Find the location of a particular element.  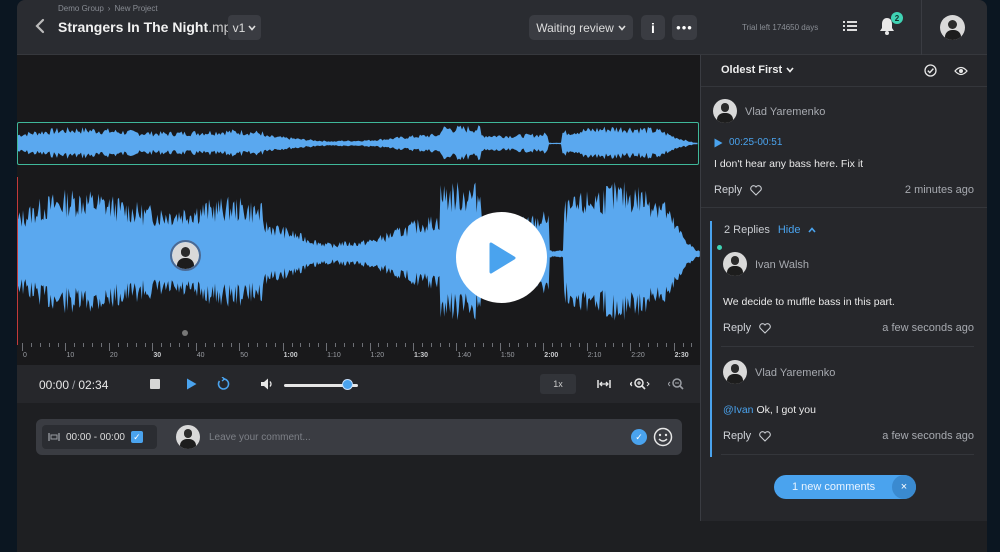

mention-link: @Ivan is located at coordinates (738, 410).